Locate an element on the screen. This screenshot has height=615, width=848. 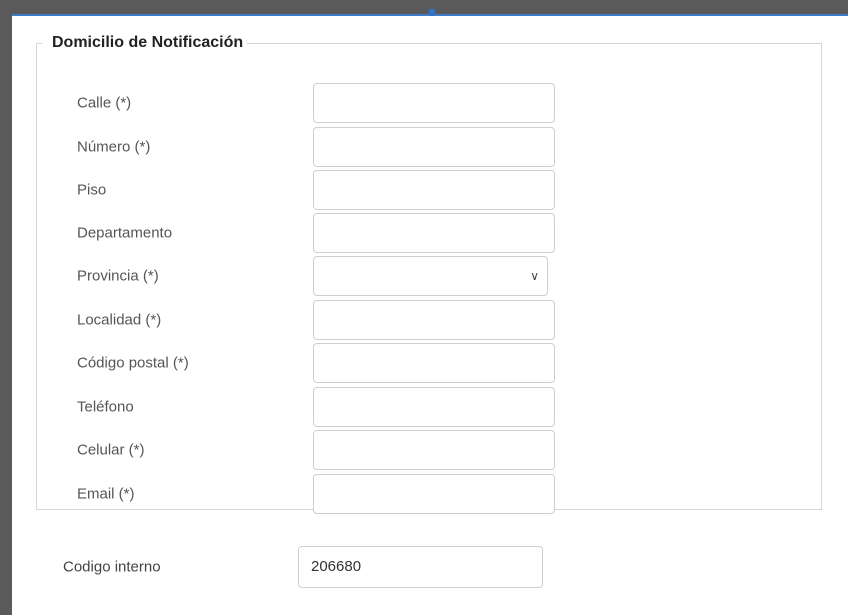
celular-input is located at coordinates (434, 450).